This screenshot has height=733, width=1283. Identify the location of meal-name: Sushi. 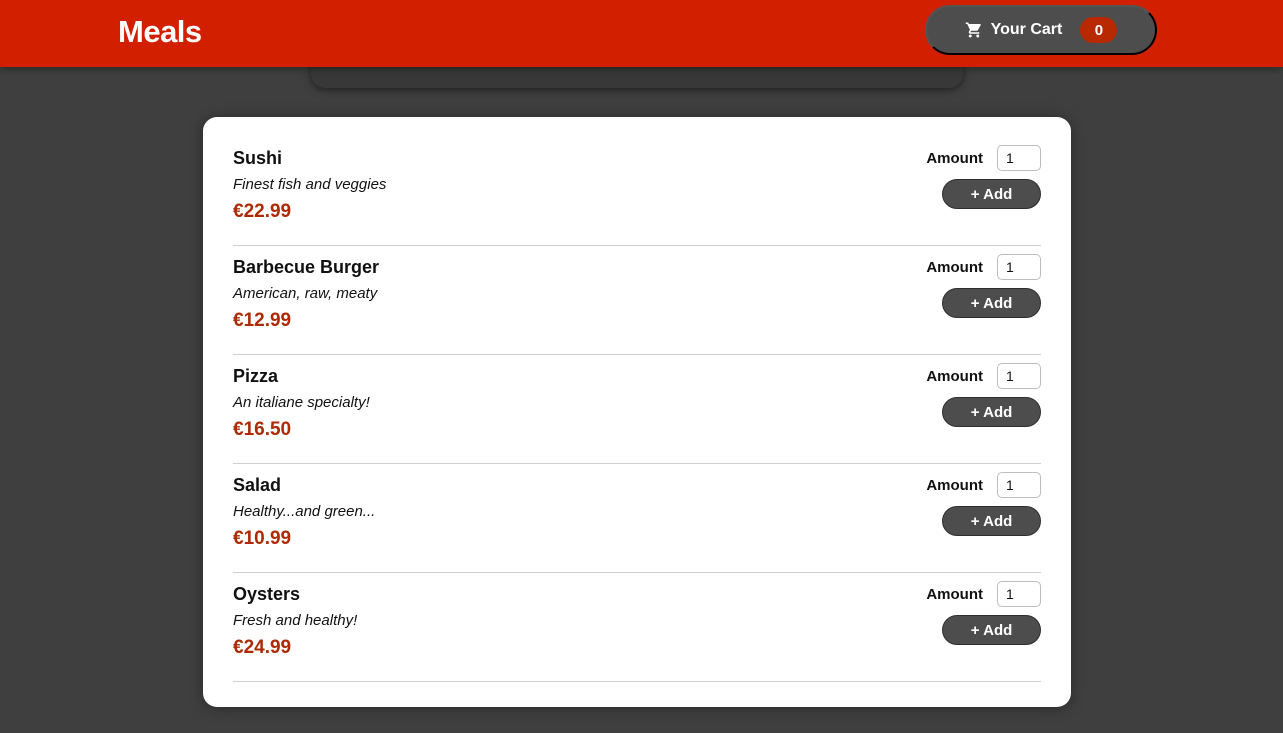
(258, 158).